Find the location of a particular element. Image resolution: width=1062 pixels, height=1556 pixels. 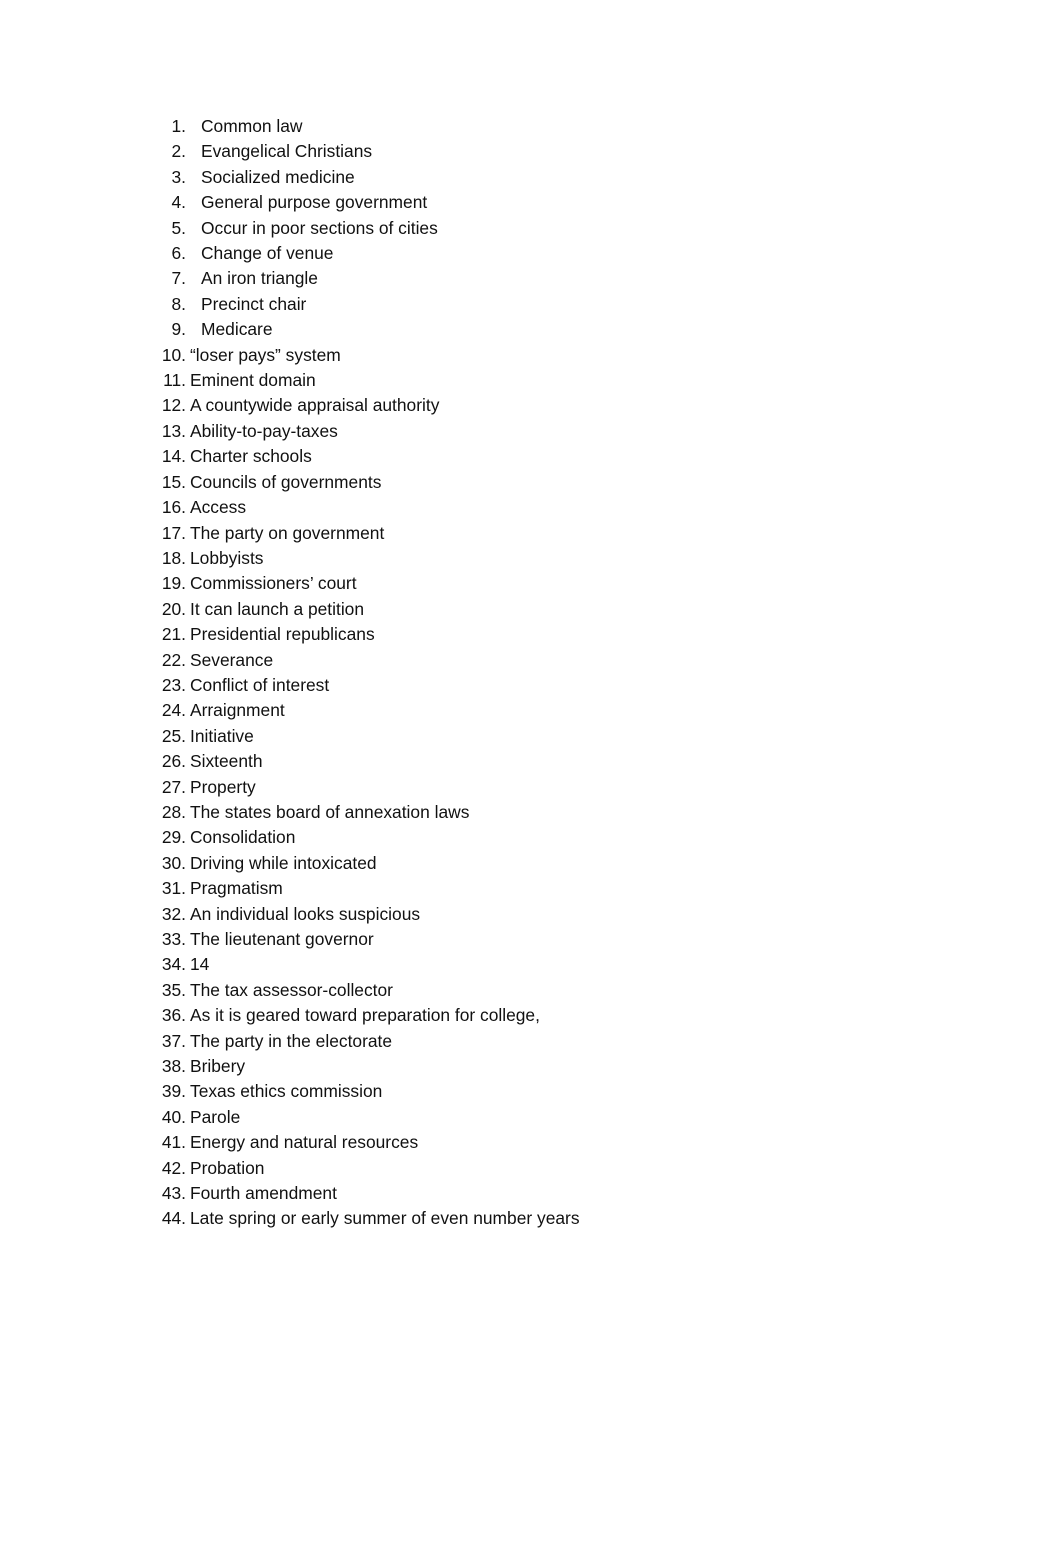

list-item-number: 35. is located at coordinates (173, 989).